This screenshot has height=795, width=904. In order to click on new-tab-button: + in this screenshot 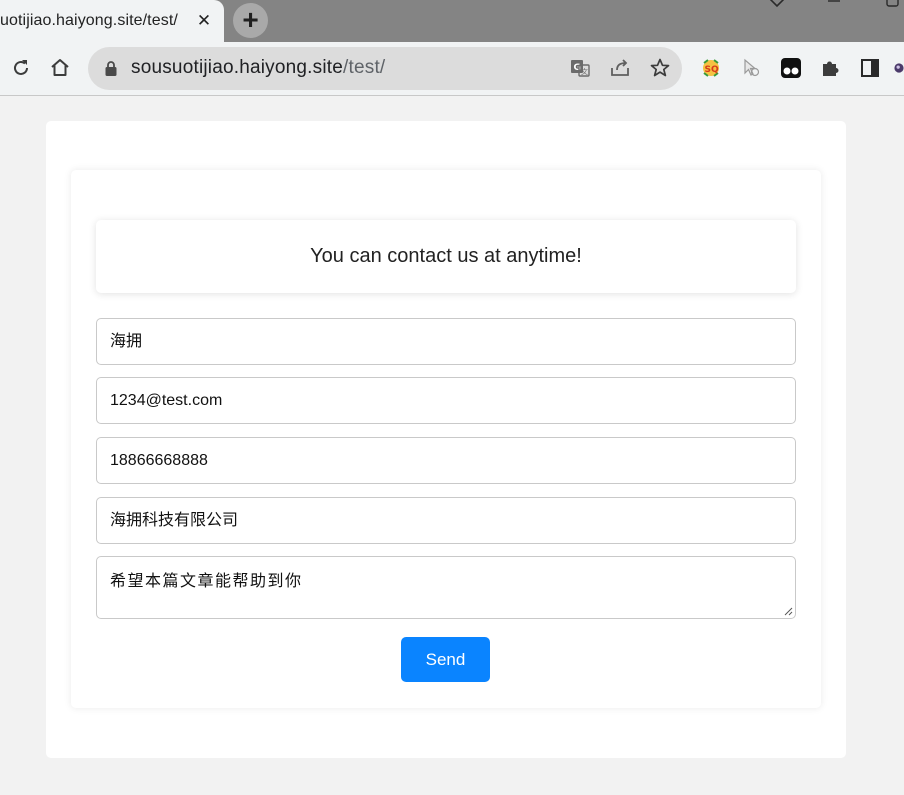, I will do `click(250, 20)`.